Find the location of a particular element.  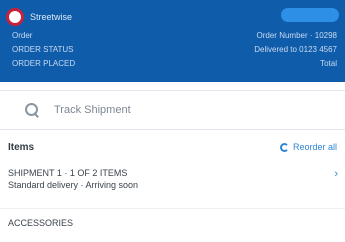

reorder-all-button: Reorder all is located at coordinates (308, 147).